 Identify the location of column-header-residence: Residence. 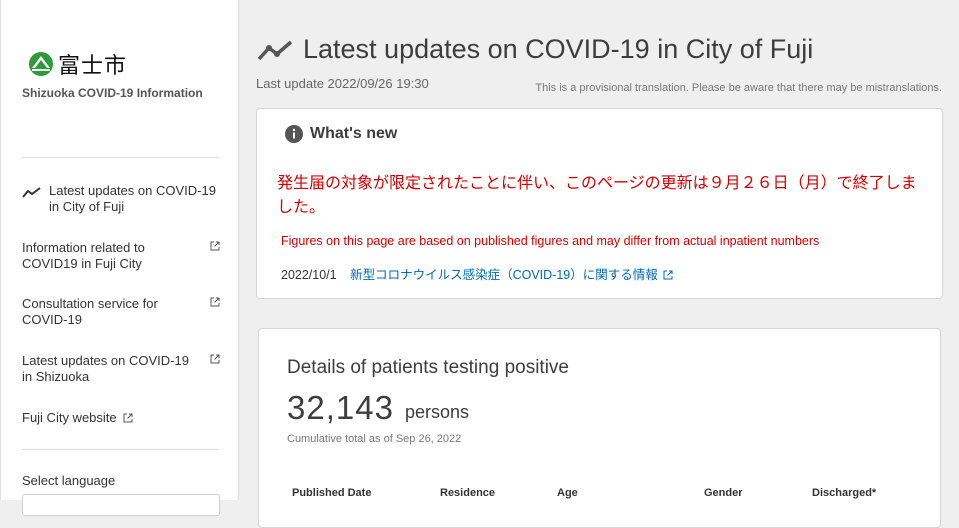
(467, 493).